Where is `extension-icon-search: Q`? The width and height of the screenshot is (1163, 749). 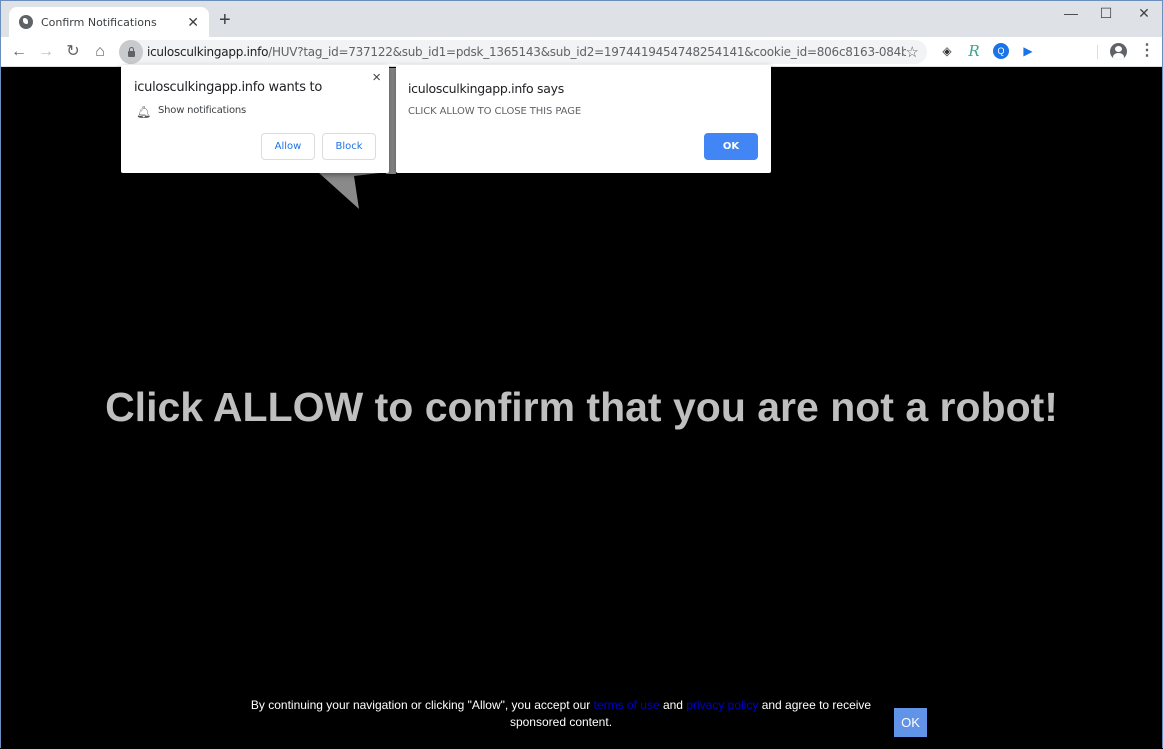
extension-icon-search: Q is located at coordinates (1001, 51).